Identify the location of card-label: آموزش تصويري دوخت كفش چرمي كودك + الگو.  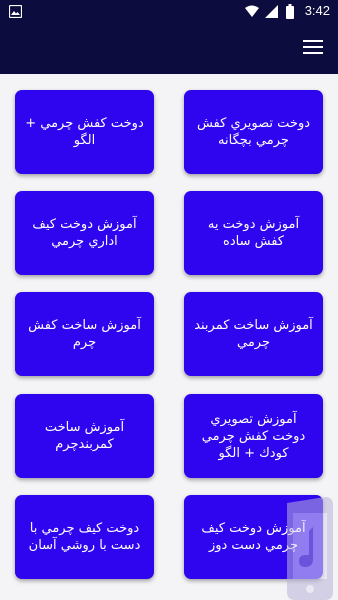
(253, 436).